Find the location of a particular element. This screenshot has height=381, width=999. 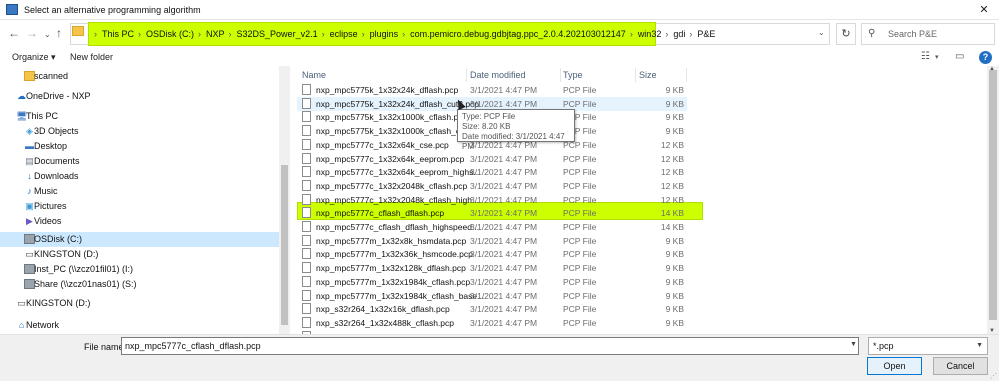

navigation-scrollbar is located at coordinates (284, 200).